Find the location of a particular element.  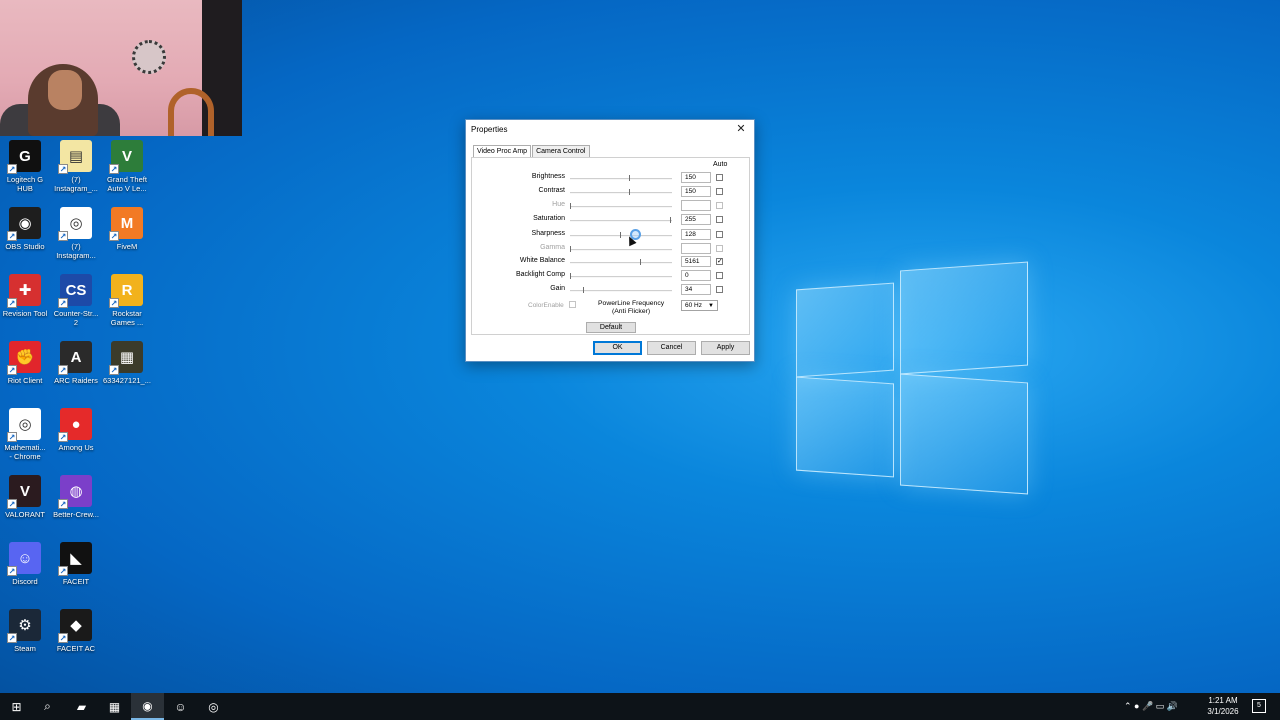

app-icon: ☺ ↗ is located at coordinates (24, 559).